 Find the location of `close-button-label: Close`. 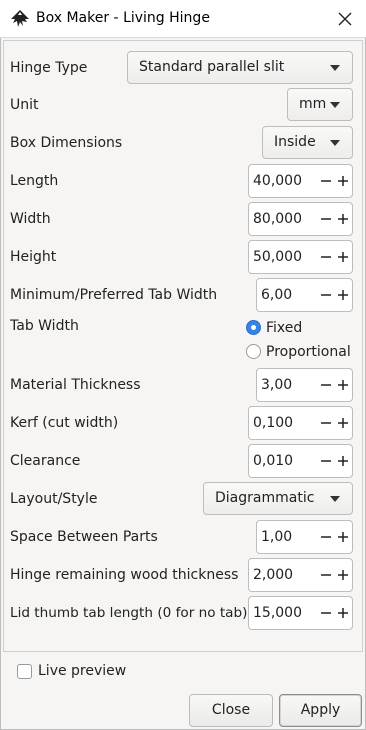

close-button-label: Close is located at coordinates (231, 710).